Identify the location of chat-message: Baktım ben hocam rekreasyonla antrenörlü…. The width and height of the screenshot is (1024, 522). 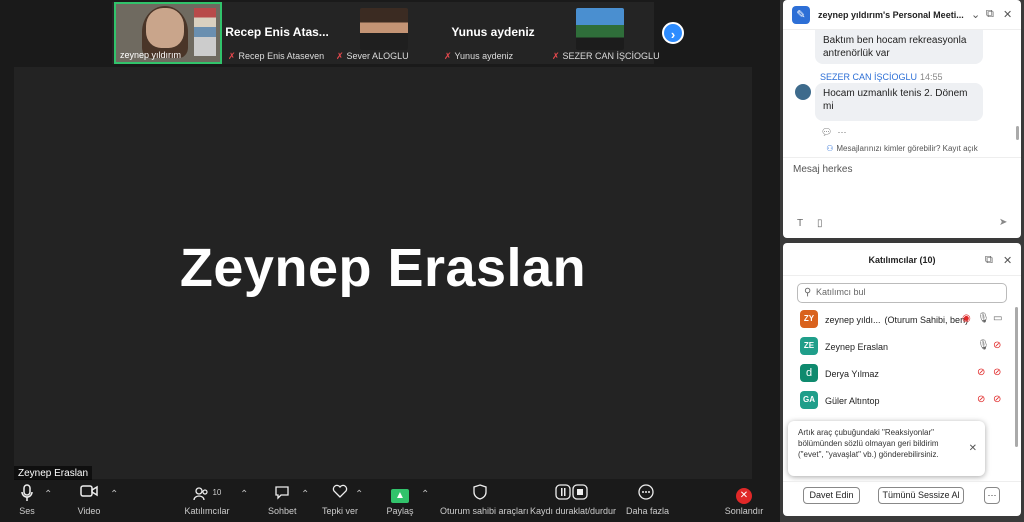
(899, 47).